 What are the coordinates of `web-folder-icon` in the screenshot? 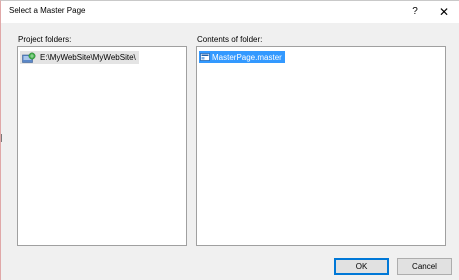 It's located at (29, 57).